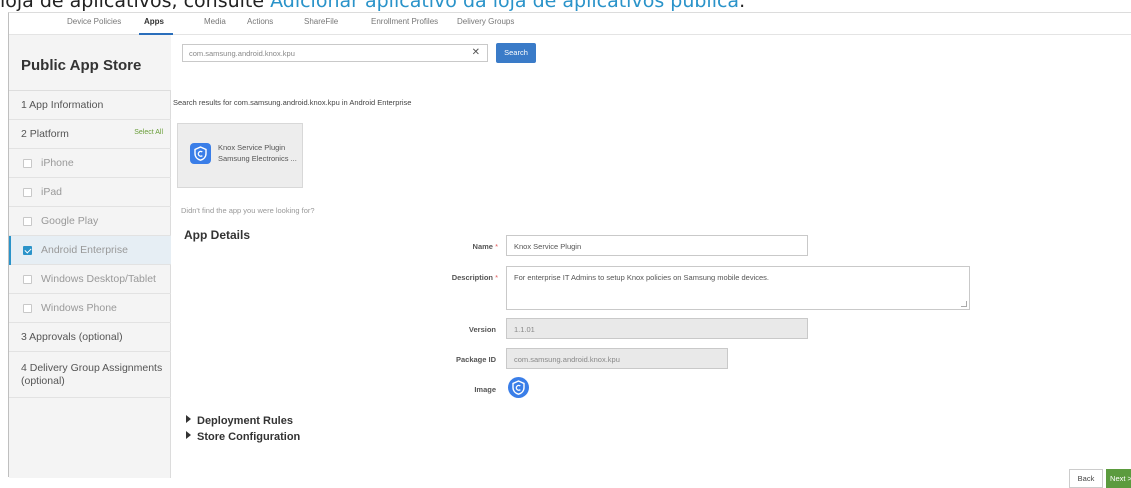  I want to click on deployment-rules-toggle: Deployment Rules, so click(239, 421).